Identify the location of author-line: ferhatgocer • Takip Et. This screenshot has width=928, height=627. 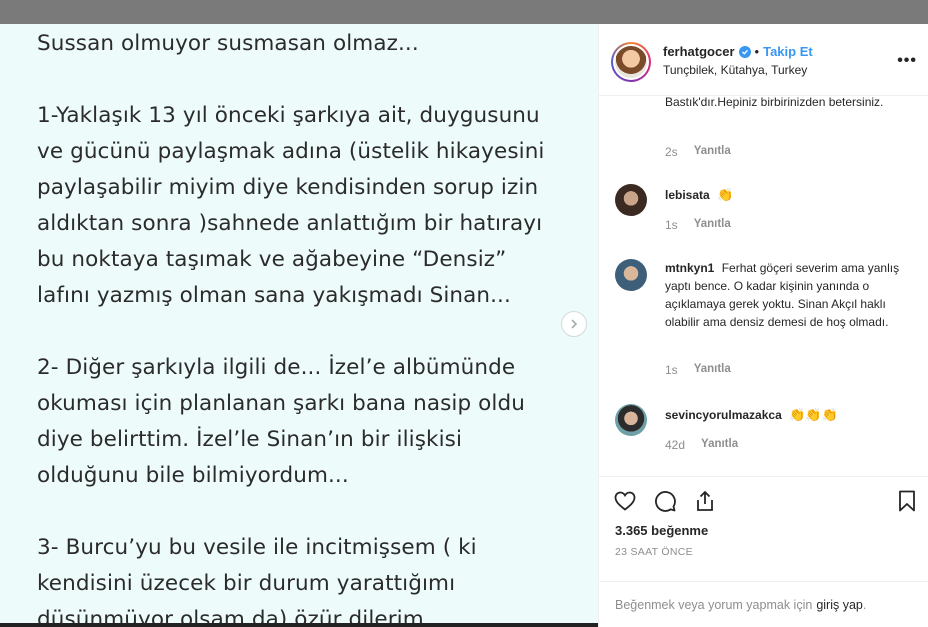
(738, 51).